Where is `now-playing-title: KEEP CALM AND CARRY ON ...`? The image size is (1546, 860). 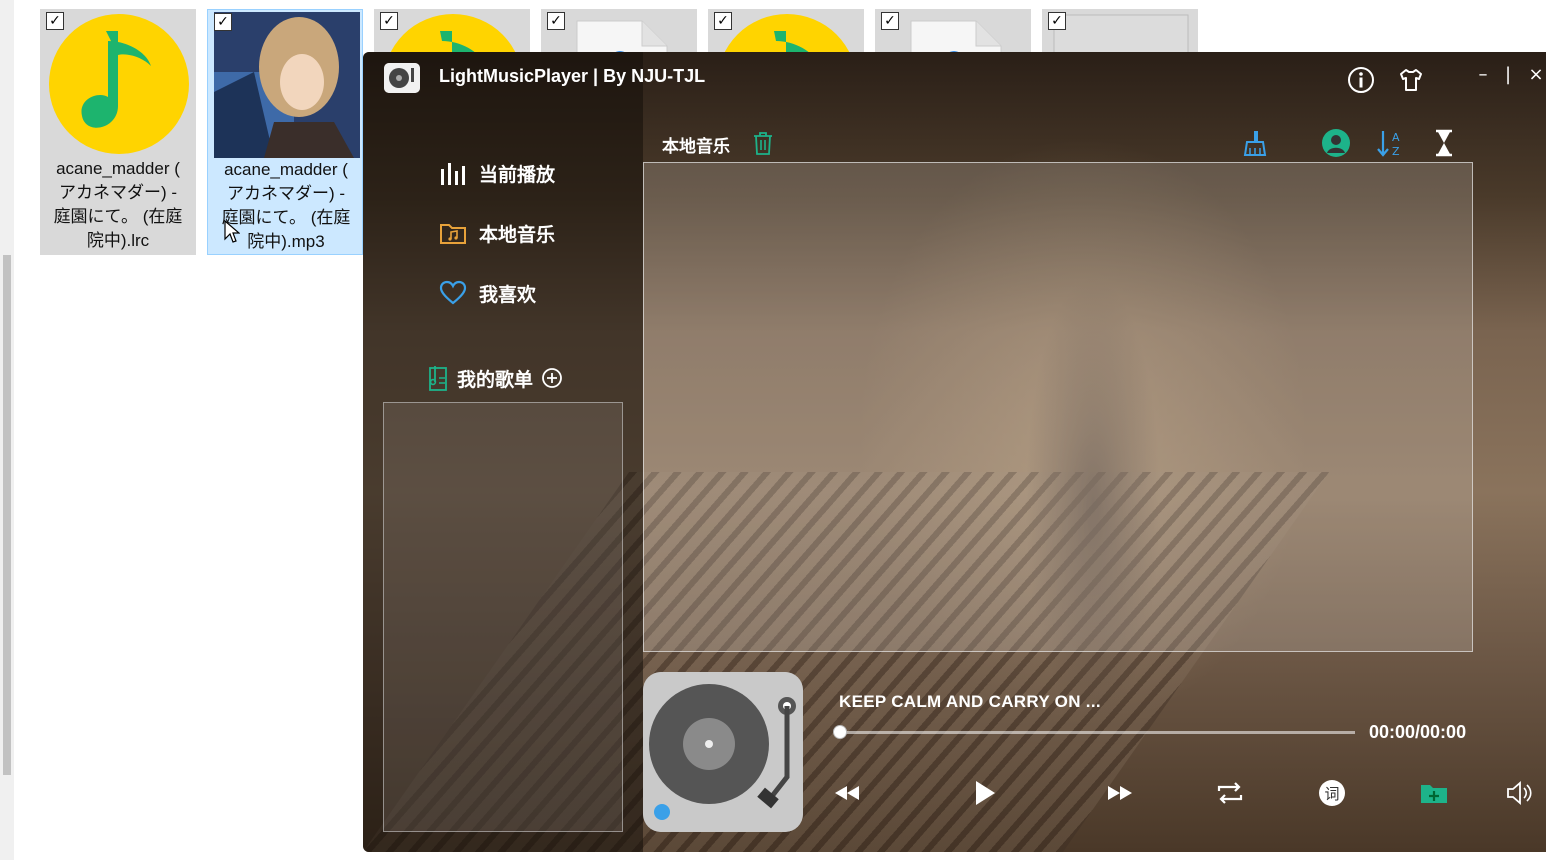 now-playing-title: KEEP CALM AND CARRY ON ... is located at coordinates (970, 701).